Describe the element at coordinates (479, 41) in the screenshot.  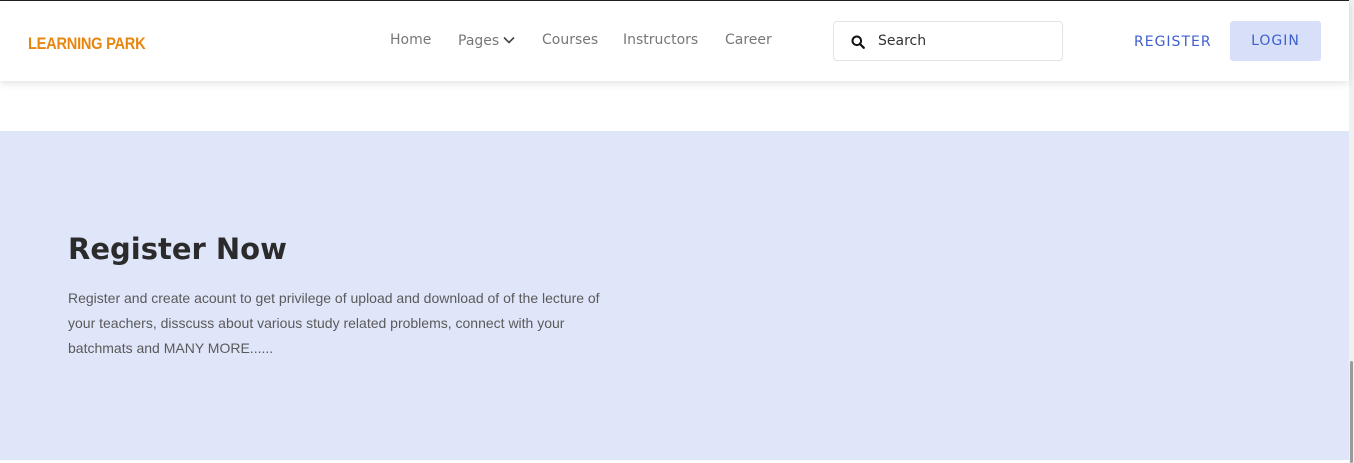
I see `nav-pages-label: Pages` at that location.